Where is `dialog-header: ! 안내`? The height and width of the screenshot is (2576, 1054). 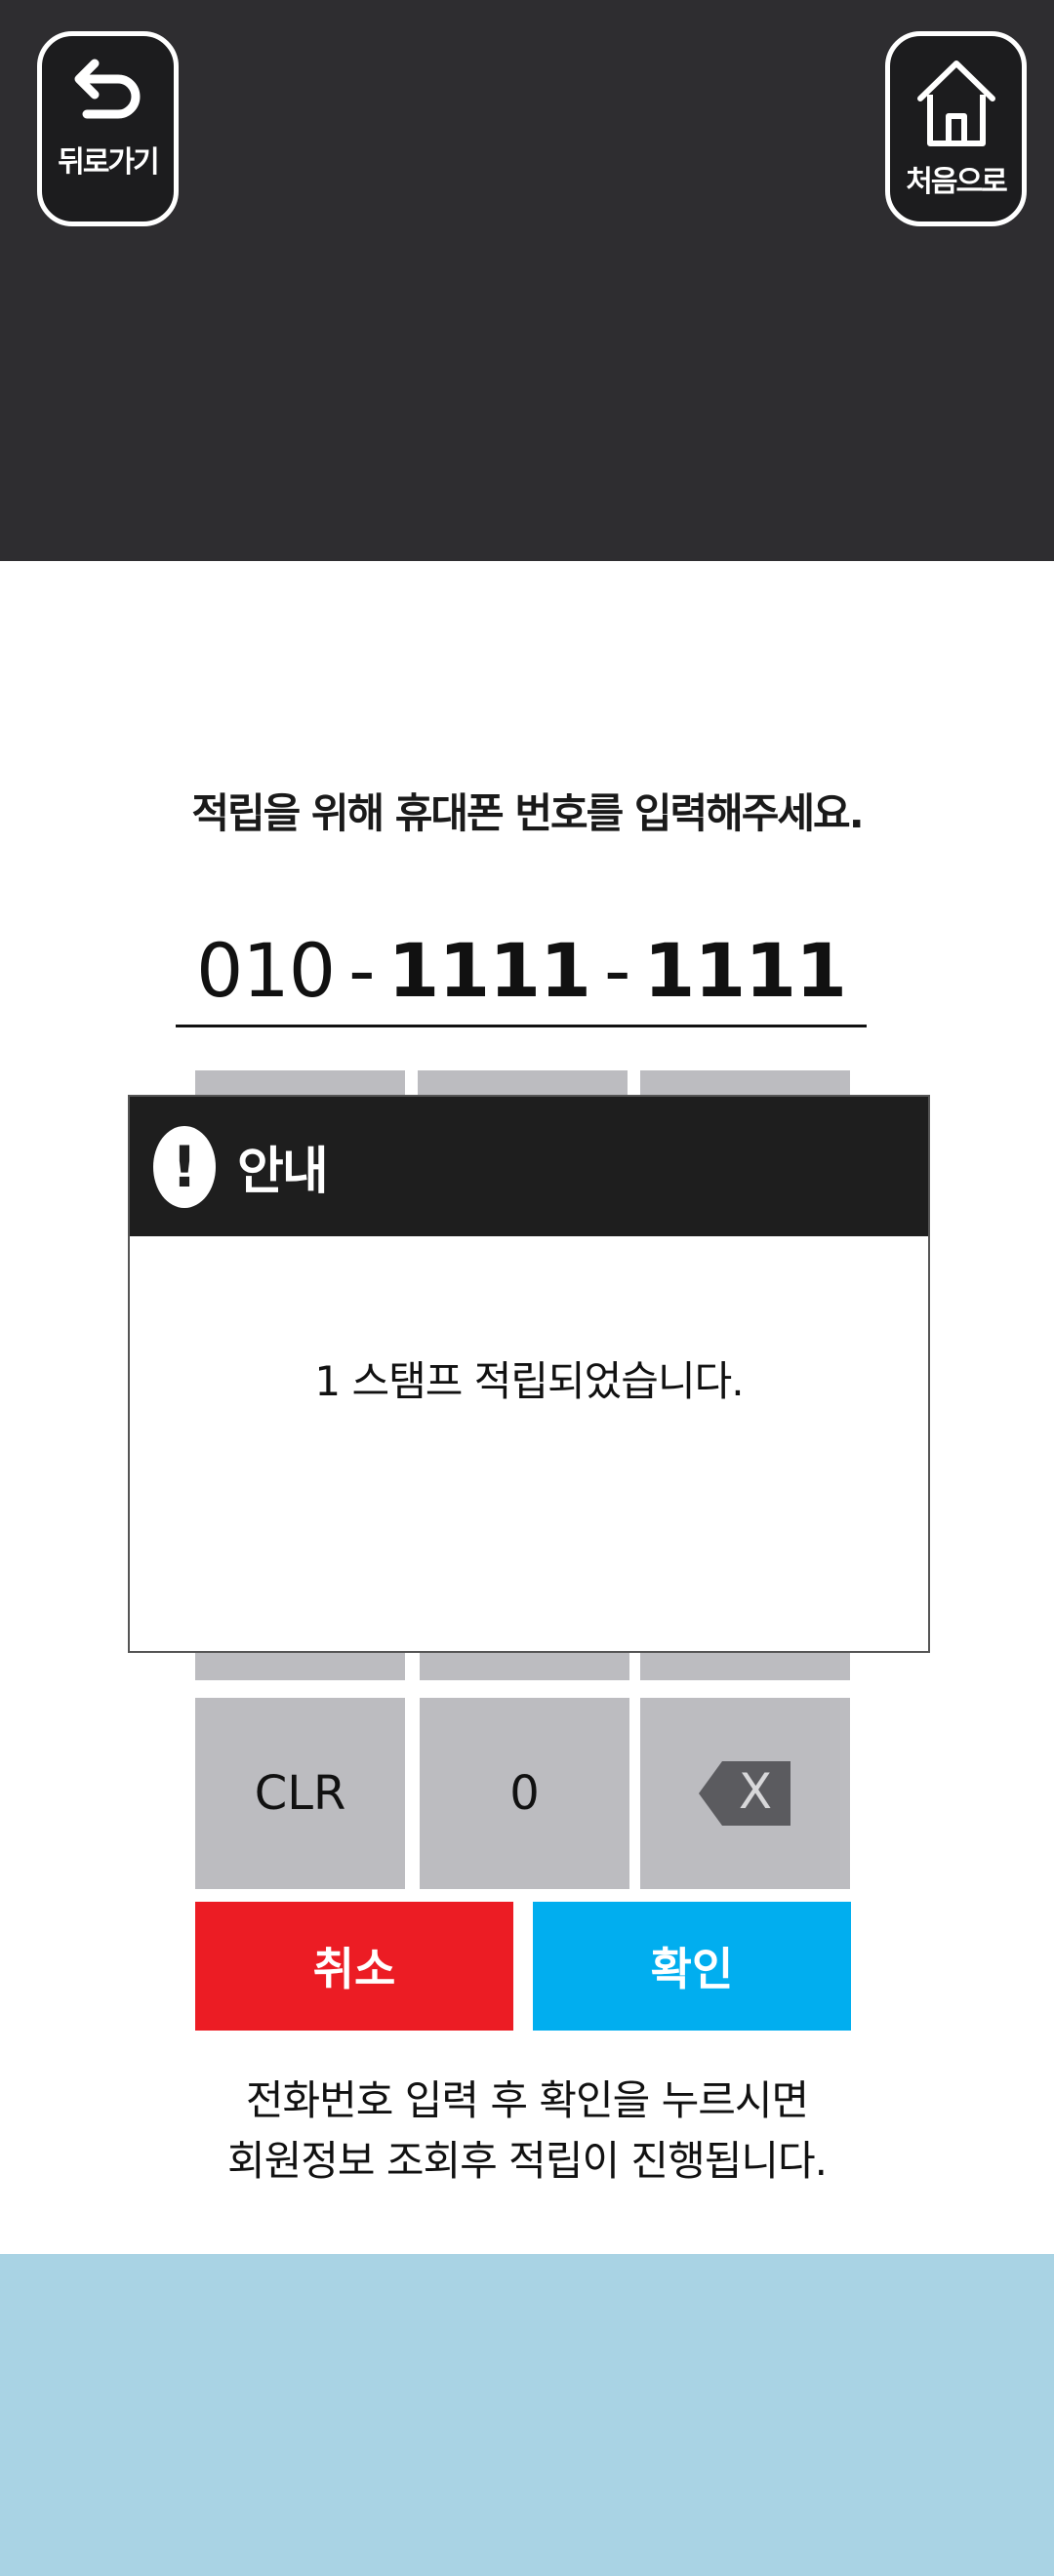
dialog-header: ! 안내 is located at coordinates (529, 1166).